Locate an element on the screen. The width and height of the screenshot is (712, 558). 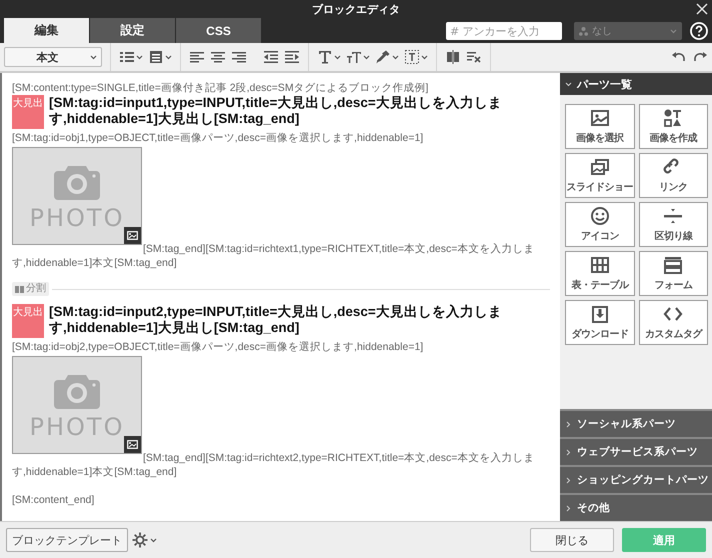
align-center-button is located at coordinates (218, 57).